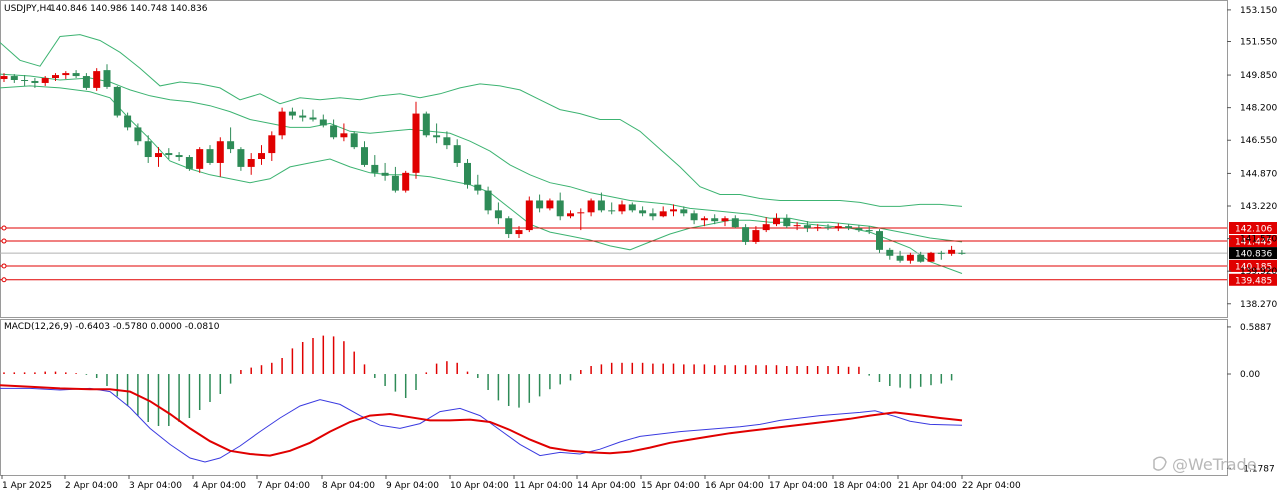  Describe the element at coordinates (1258, 11) in the screenshot. I see `price-tick-label: 153.150` at that location.